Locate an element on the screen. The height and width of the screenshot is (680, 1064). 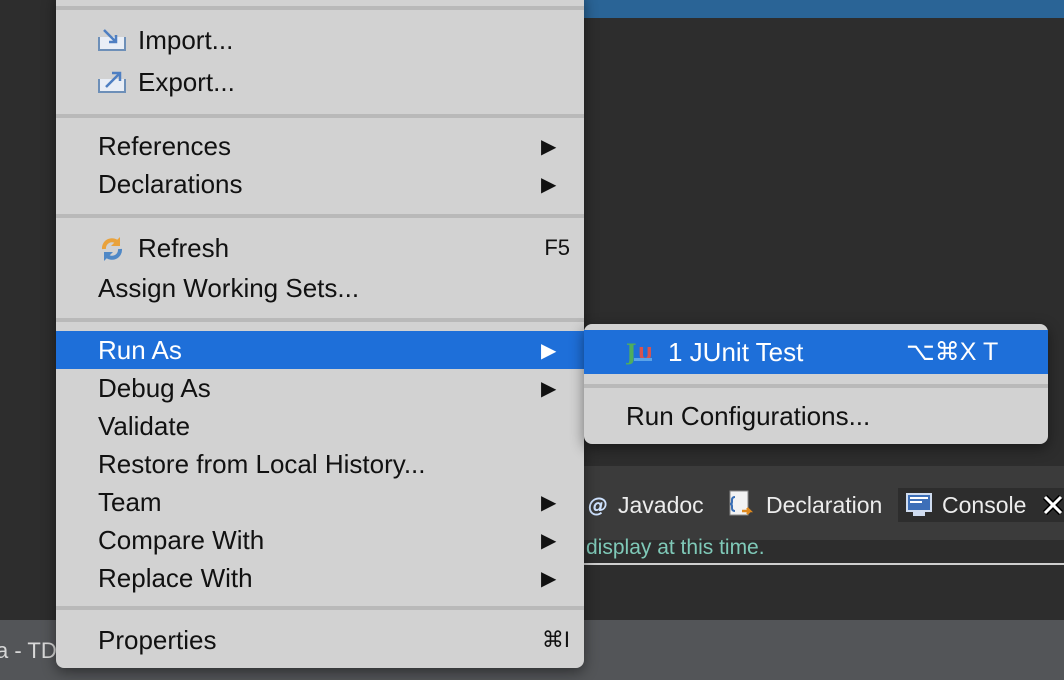
menu-item-references: References ▶ is located at coordinates (320, 146).